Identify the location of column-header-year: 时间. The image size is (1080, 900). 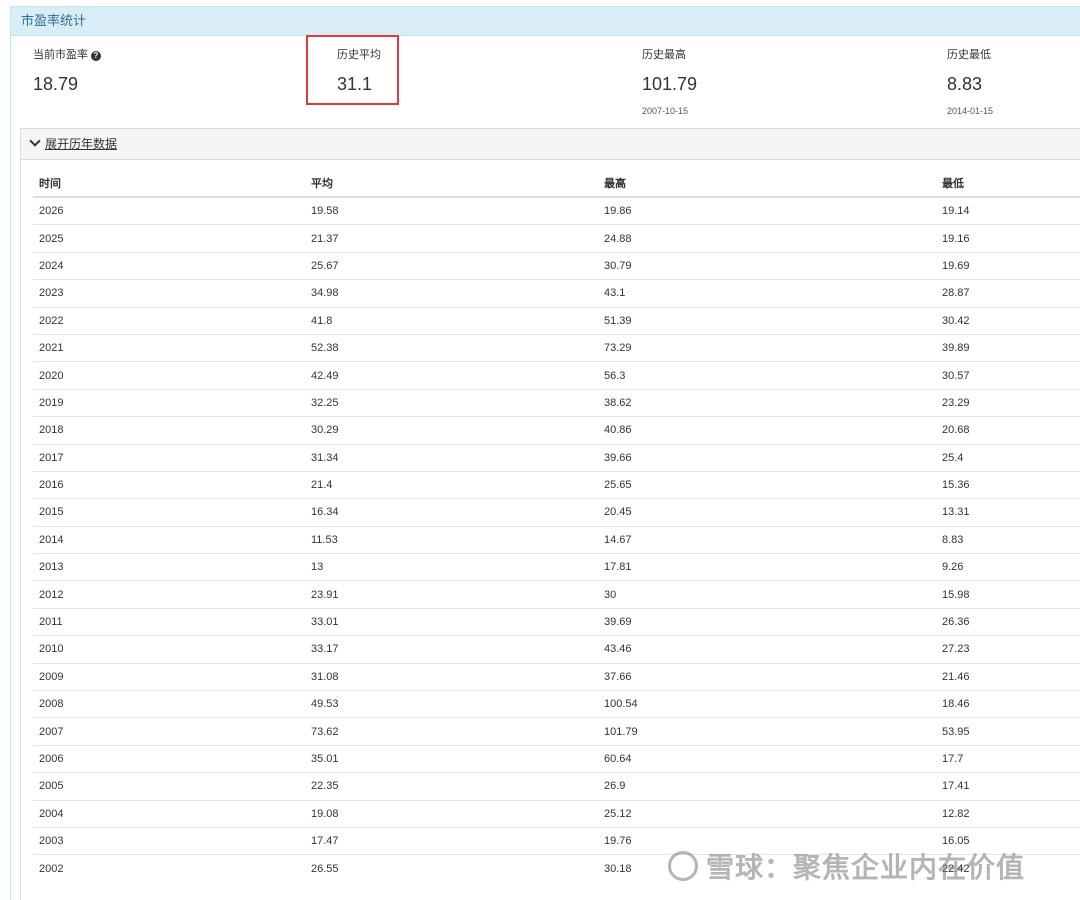
(169, 183).